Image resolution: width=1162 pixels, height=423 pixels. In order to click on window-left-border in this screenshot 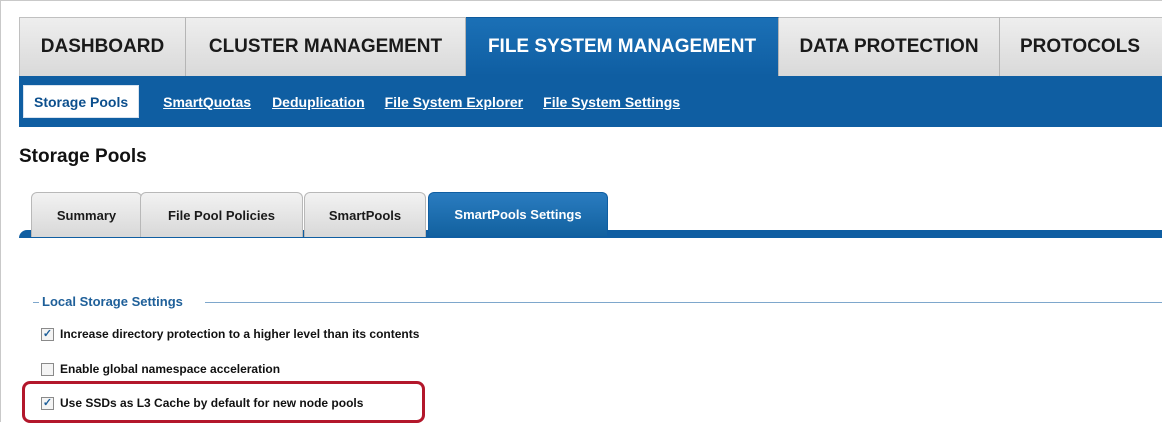, I will do `click(0, 211)`.